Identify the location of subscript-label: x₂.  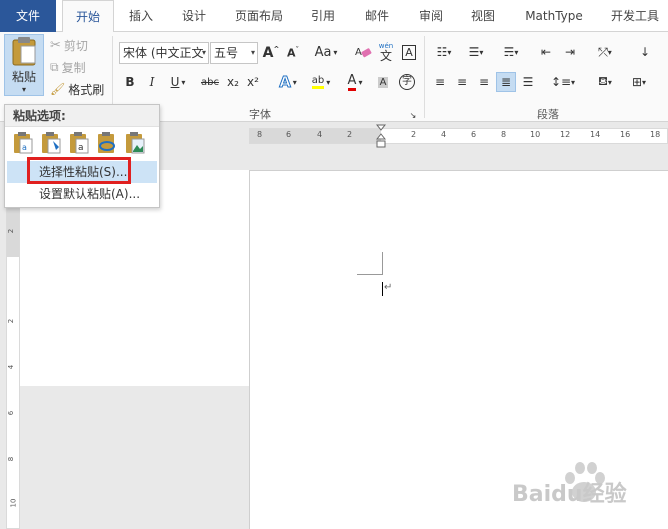
(233, 82).